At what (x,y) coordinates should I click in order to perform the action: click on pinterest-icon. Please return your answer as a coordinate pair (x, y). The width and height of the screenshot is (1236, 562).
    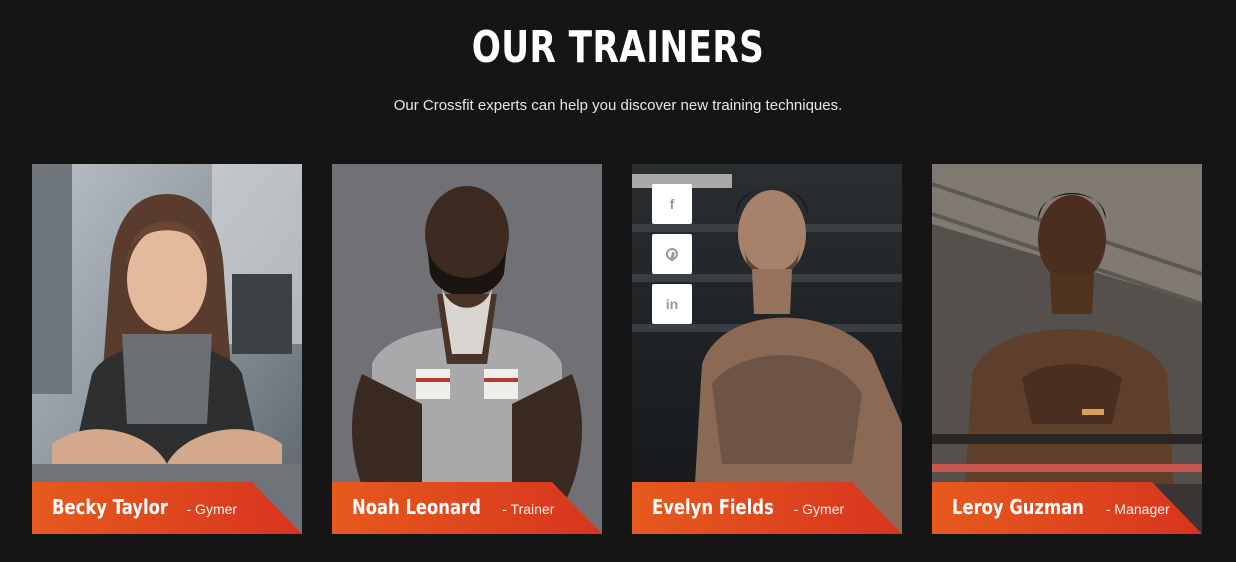
    Looking at the image, I should click on (672, 254).